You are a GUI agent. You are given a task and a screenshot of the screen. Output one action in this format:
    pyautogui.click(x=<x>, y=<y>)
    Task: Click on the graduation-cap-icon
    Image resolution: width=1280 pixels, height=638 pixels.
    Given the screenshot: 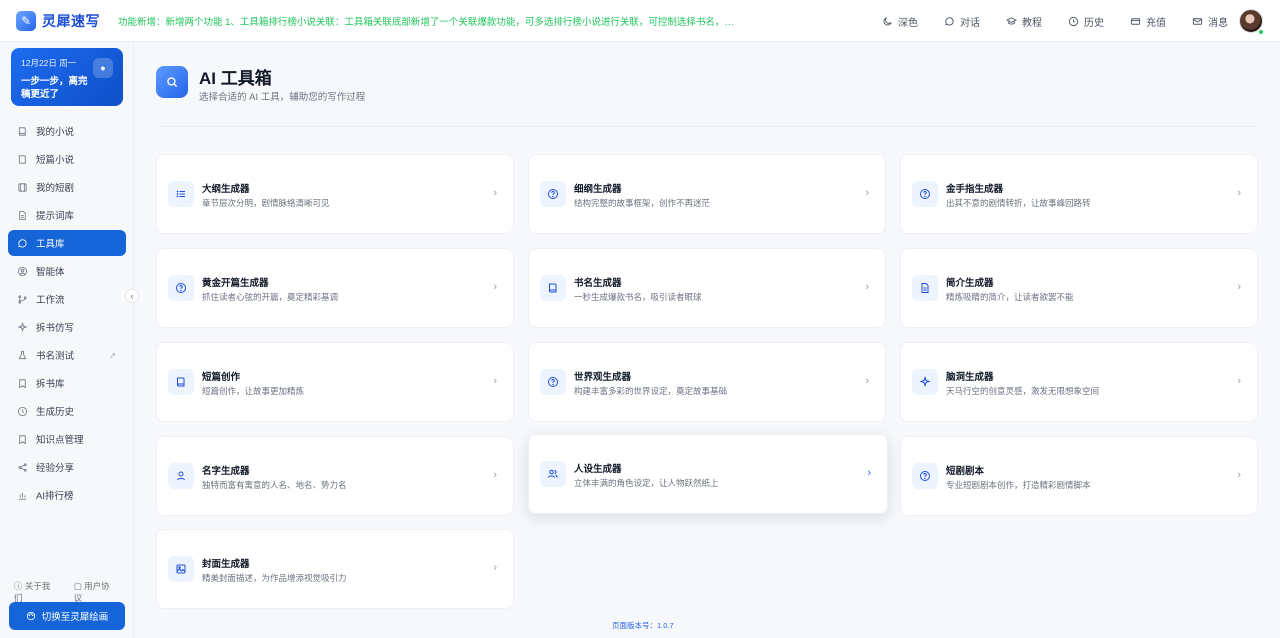 What is the action you would take?
    pyautogui.click(x=1011, y=20)
    